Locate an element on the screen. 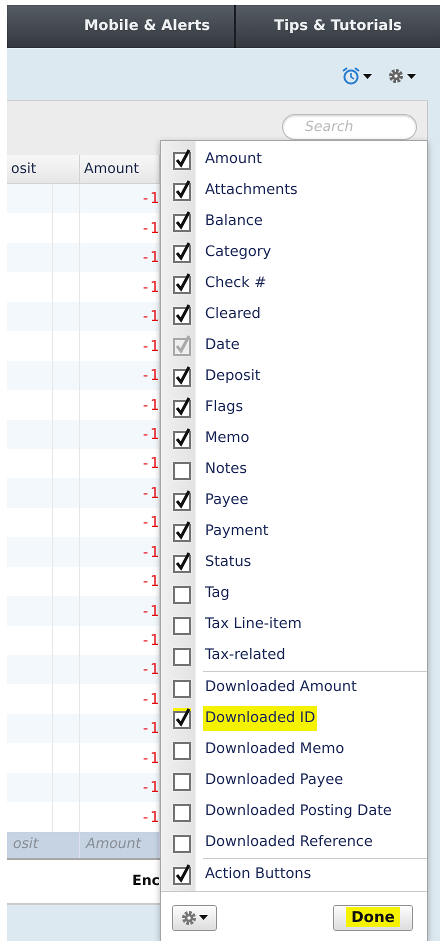 Image resolution: width=440 pixels, height=941 pixels. option-label: Notes is located at coordinates (226, 469).